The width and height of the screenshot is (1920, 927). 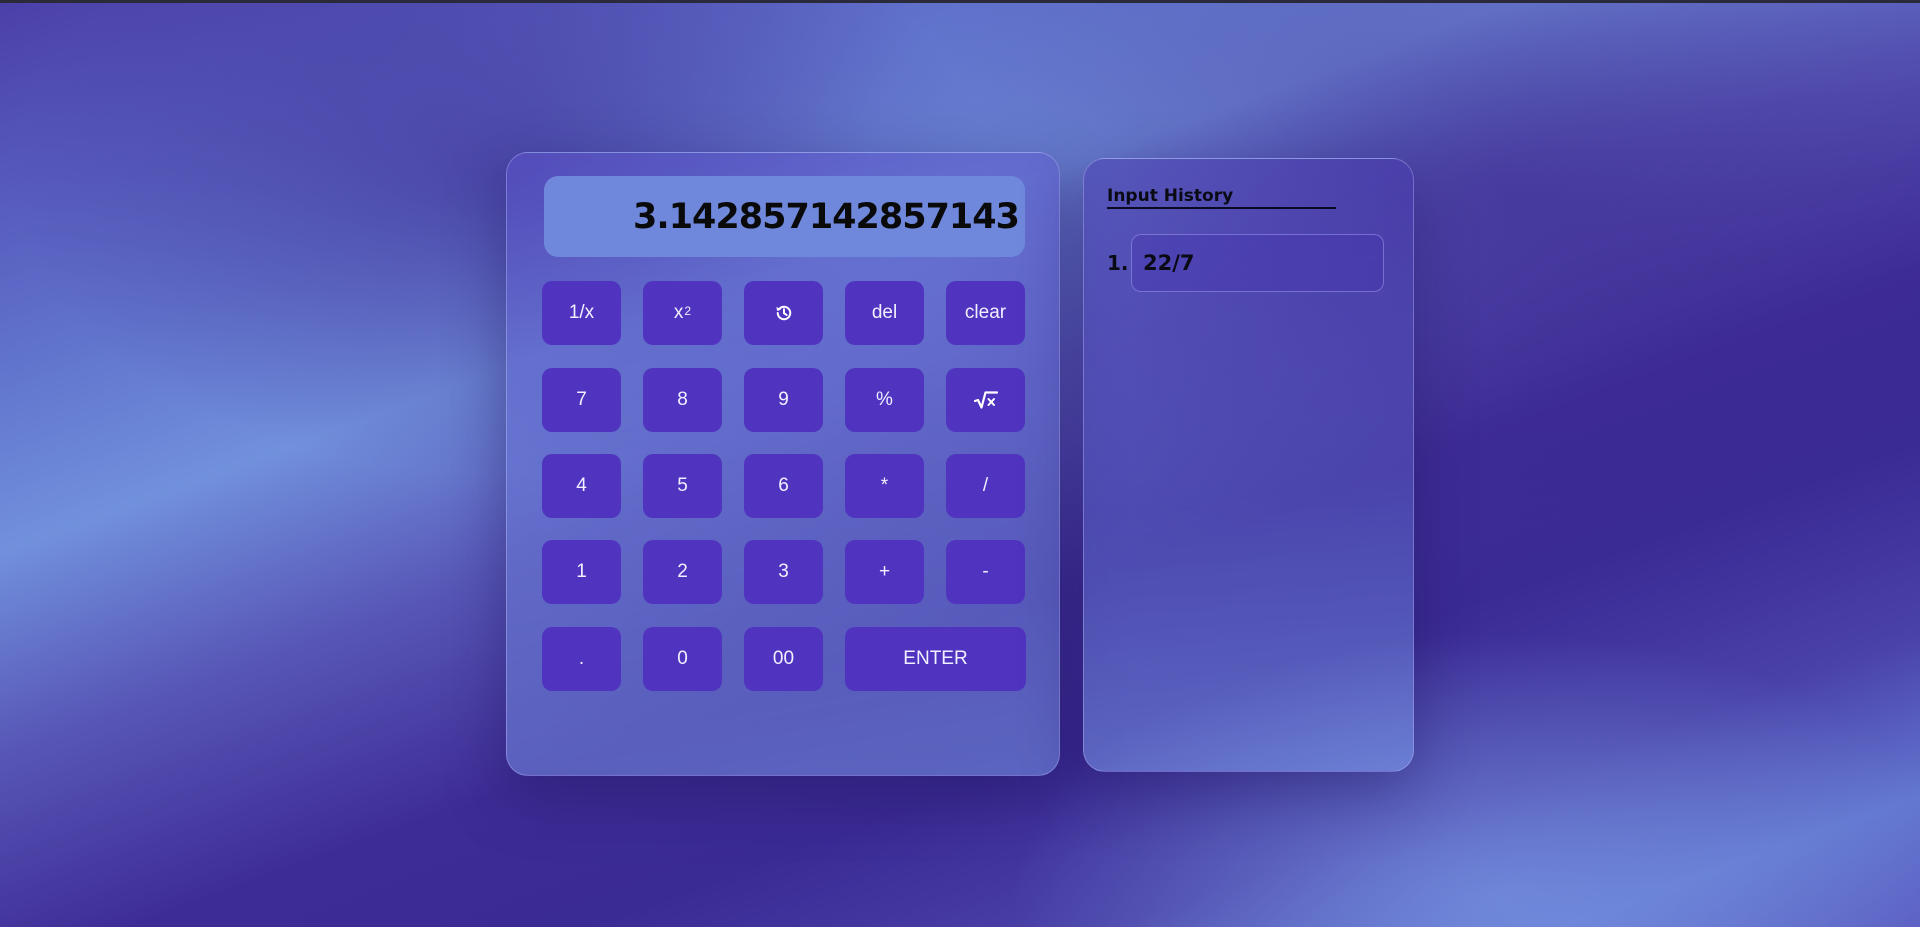 What do you see at coordinates (783, 400) in the screenshot?
I see `digit-9-button: 9` at bounding box center [783, 400].